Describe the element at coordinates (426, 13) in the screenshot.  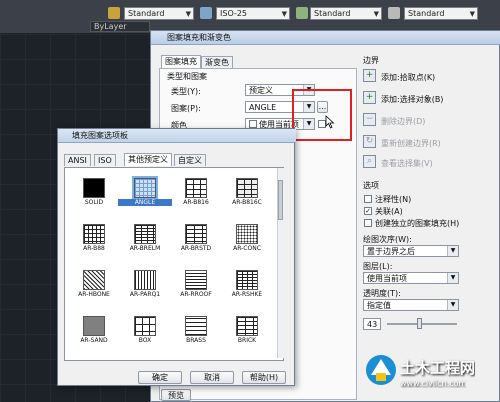
I see `multileader-style-value: Standard` at that location.